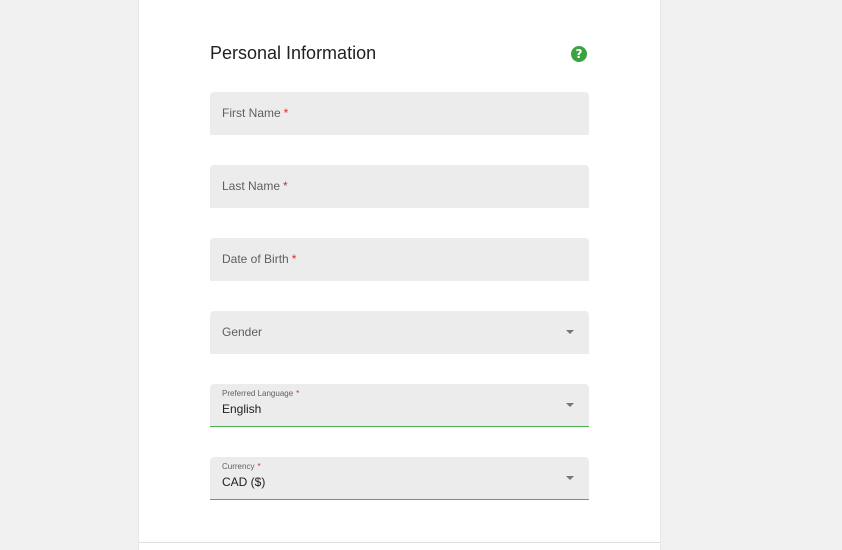 This screenshot has height=550, width=842. I want to click on last-name-field: Last Name *, so click(399, 186).